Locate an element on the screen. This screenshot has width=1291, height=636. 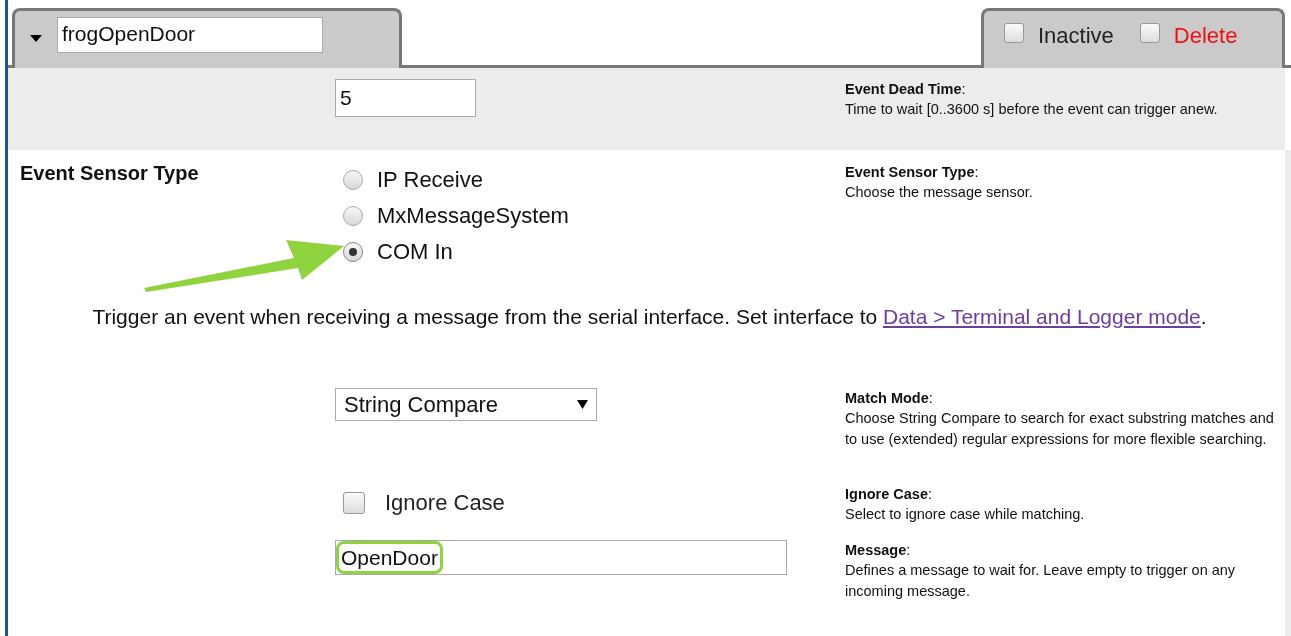
info-text: Trigger an event when receiving a message from the serial interface. Set interface to Data > Terminal and Logger mode. is located at coordinates (649, 317).